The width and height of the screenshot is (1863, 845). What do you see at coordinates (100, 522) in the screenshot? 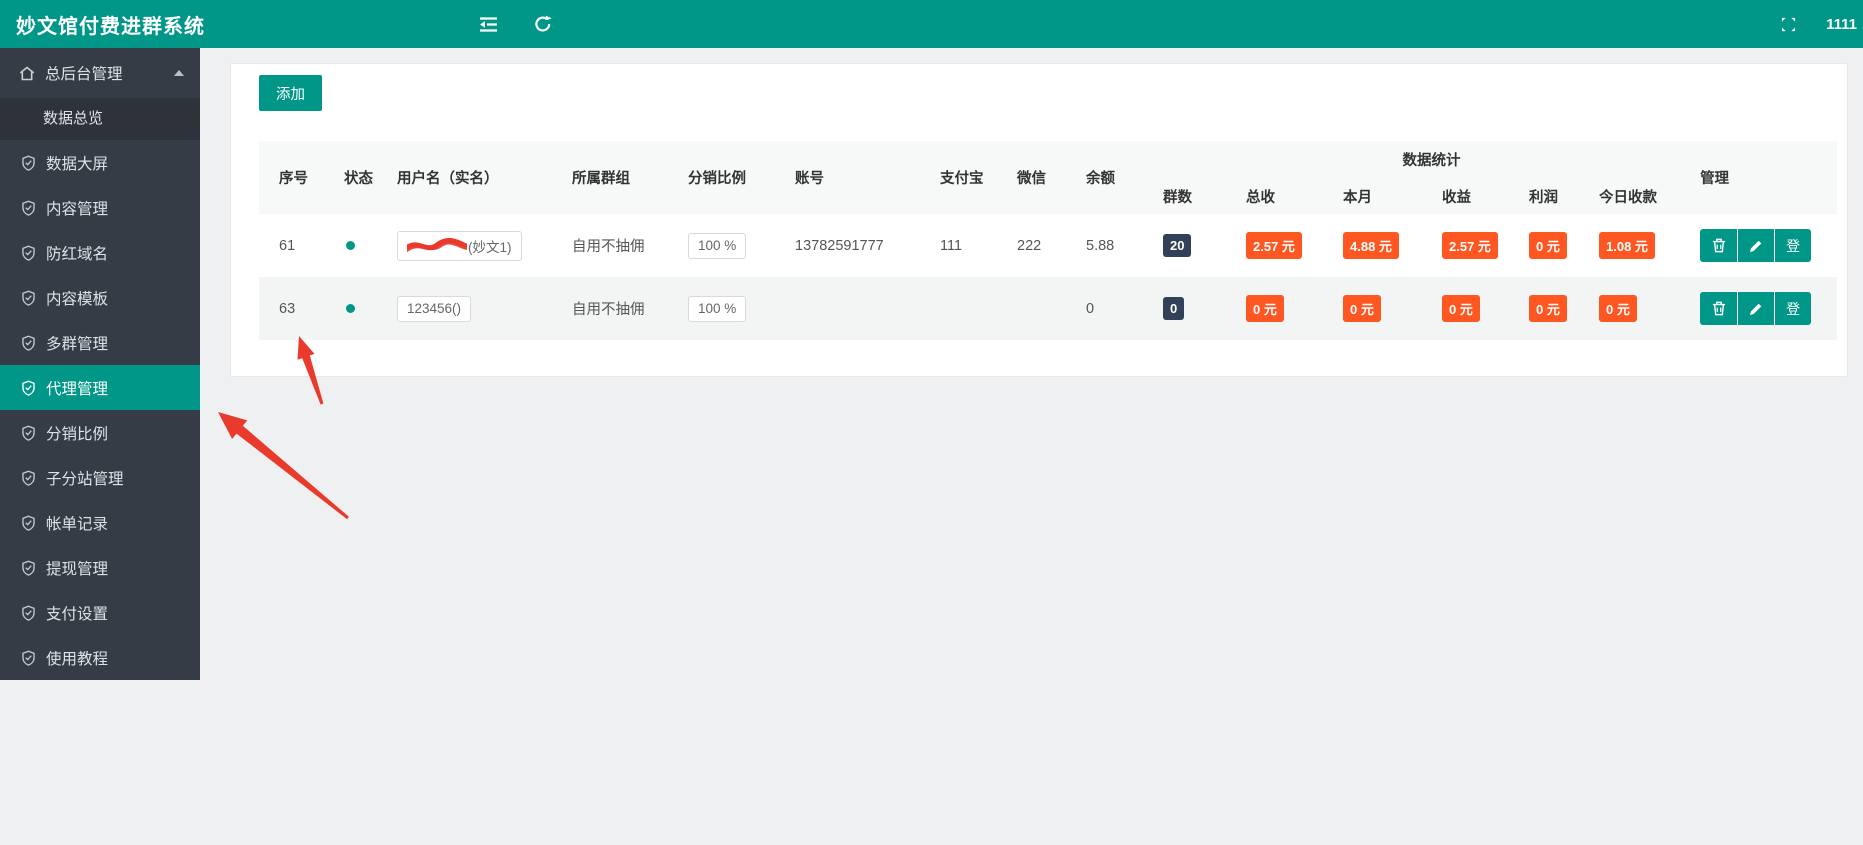
I see `sidebar-item-bill-records: 帐单记录` at bounding box center [100, 522].